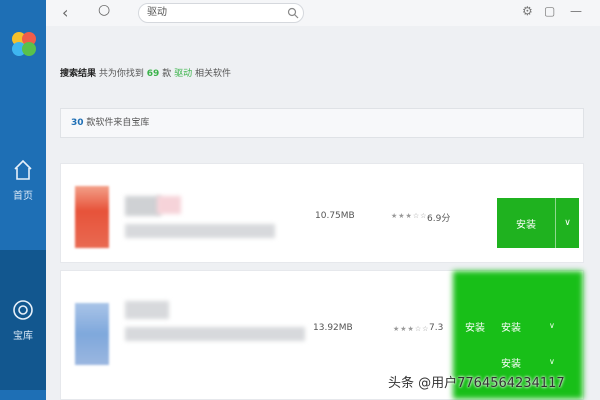  What do you see at coordinates (23, 169) in the screenshot?
I see `home-icon` at bounding box center [23, 169].